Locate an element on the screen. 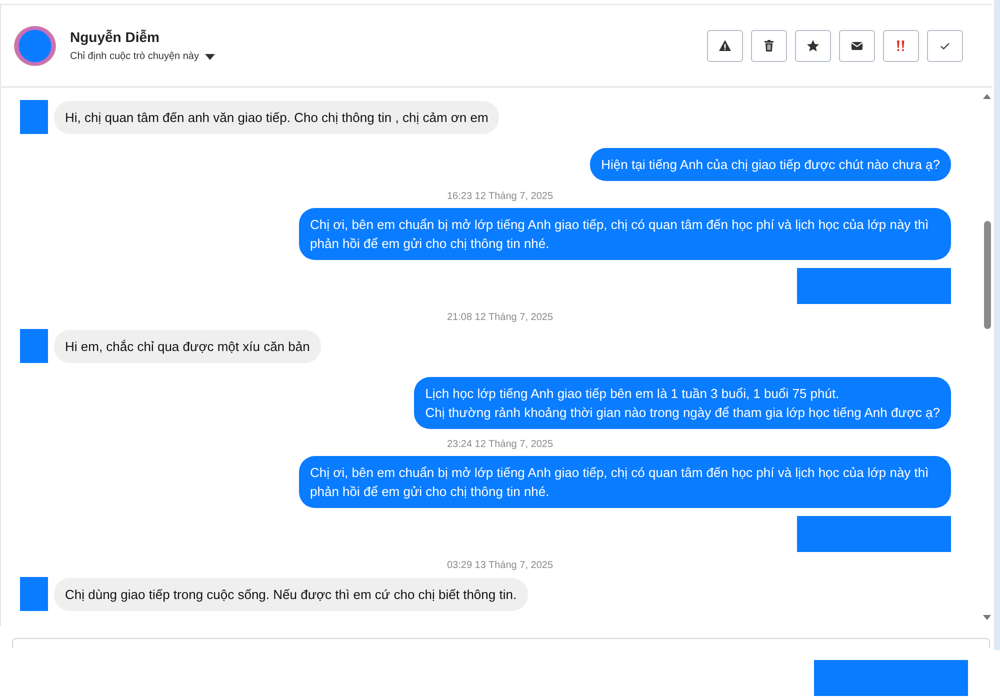 Image resolution: width=1000 pixels, height=700 pixels. message-bubble: Hiện tại tiếng Anh của chị giao tiếp được chút nào chưa ạ? is located at coordinates (770, 164).